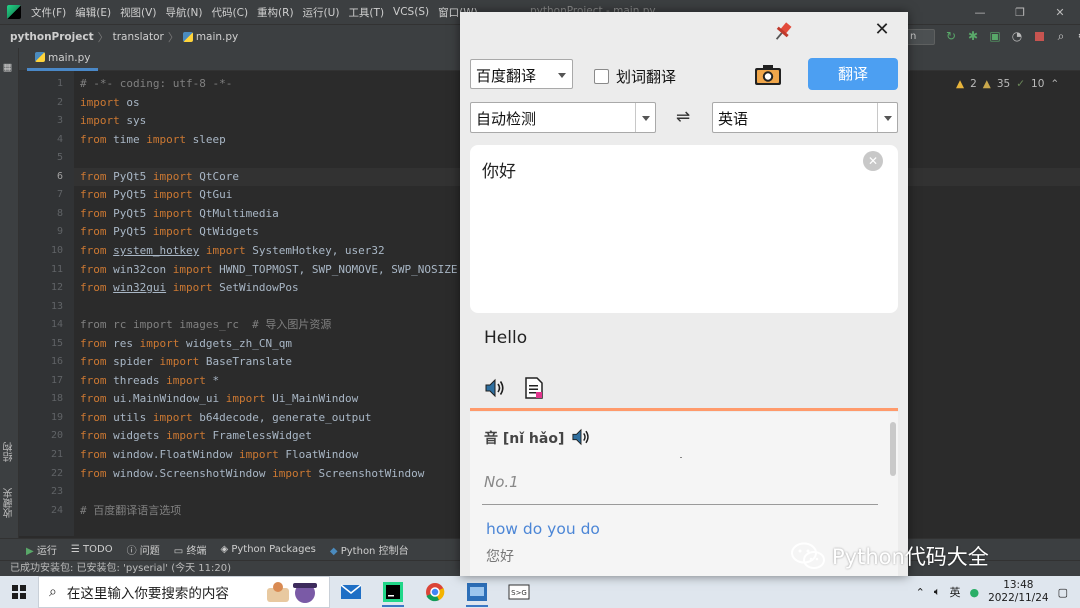 This screenshot has height=608, width=1080. I want to click on project-tool-icon: ▦, so click(7, 67).